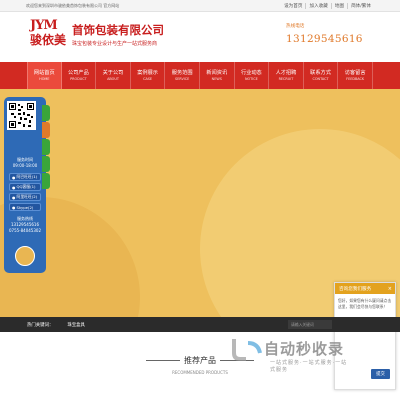 This screenshot has height=400, width=400. I want to click on nav-contact: 联系方式 CONTACT, so click(321, 75).